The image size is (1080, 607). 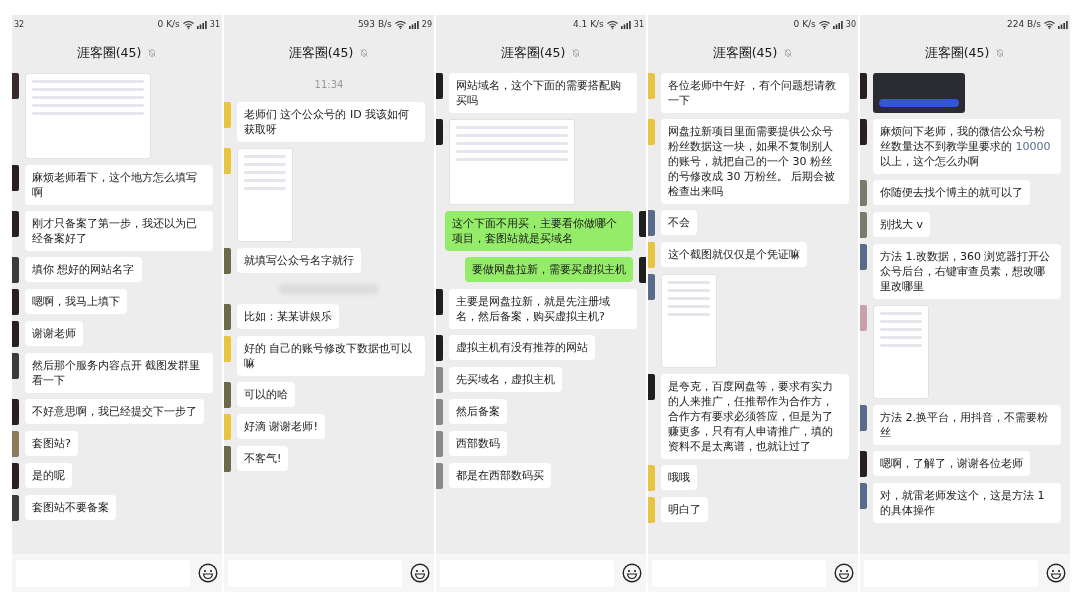 What do you see at coordinates (967, 425) in the screenshot?
I see `message-bubble: 方法 2.换平台，用抖音，不需要粉丝` at bounding box center [967, 425].